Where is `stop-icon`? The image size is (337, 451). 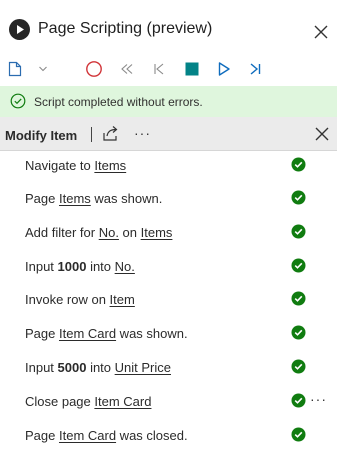 stop-icon is located at coordinates (192, 69).